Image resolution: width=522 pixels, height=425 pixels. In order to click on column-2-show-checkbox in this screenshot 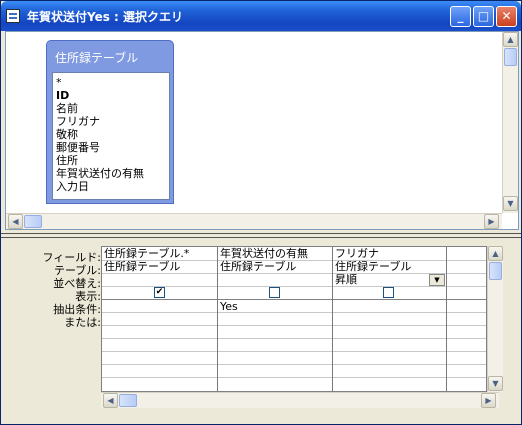, I will do `click(274, 292)`.